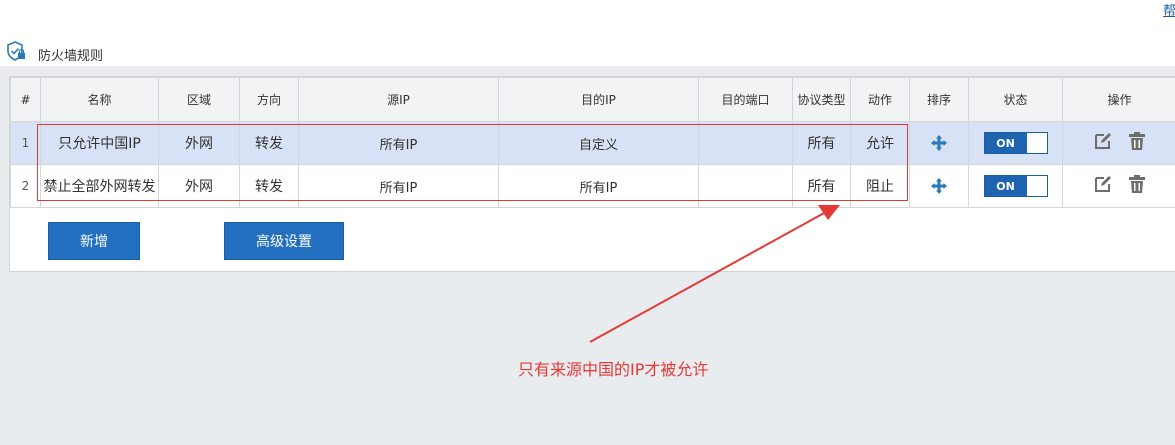 This screenshot has height=445, width=1175. What do you see at coordinates (25, 143) in the screenshot?
I see `cell-index: 1` at bounding box center [25, 143].